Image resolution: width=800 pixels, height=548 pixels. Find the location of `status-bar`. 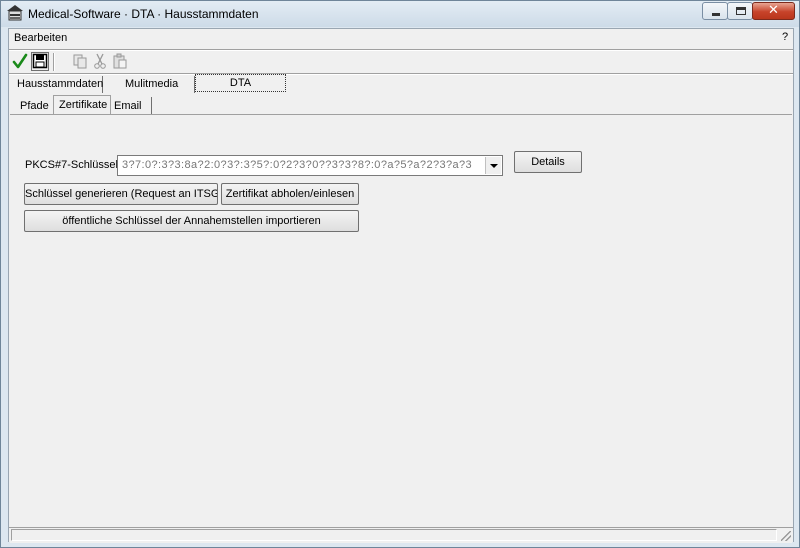

status-bar is located at coordinates (401, 534).